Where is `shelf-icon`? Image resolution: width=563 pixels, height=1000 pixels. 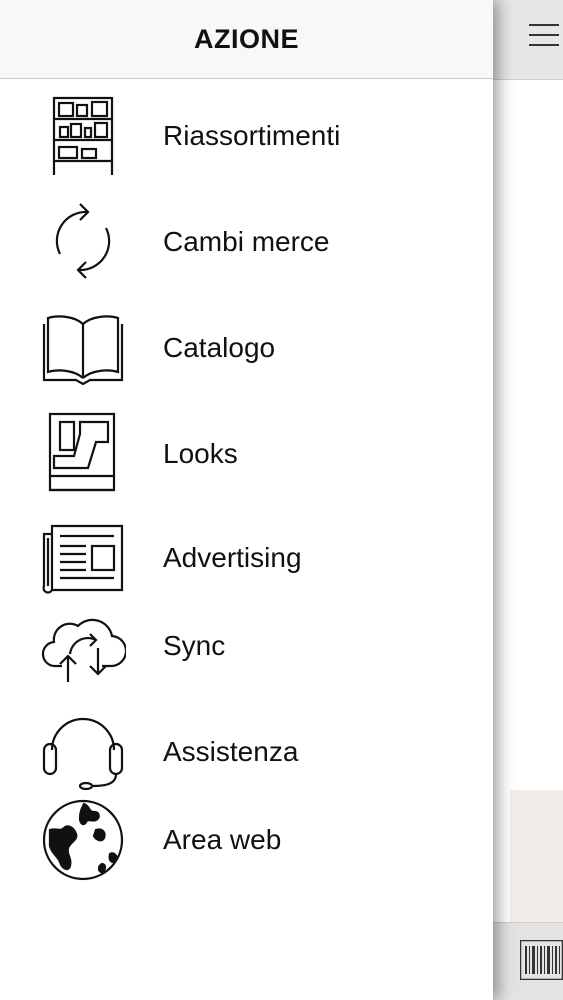
shelf-icon is located at coordinates (83, 136).